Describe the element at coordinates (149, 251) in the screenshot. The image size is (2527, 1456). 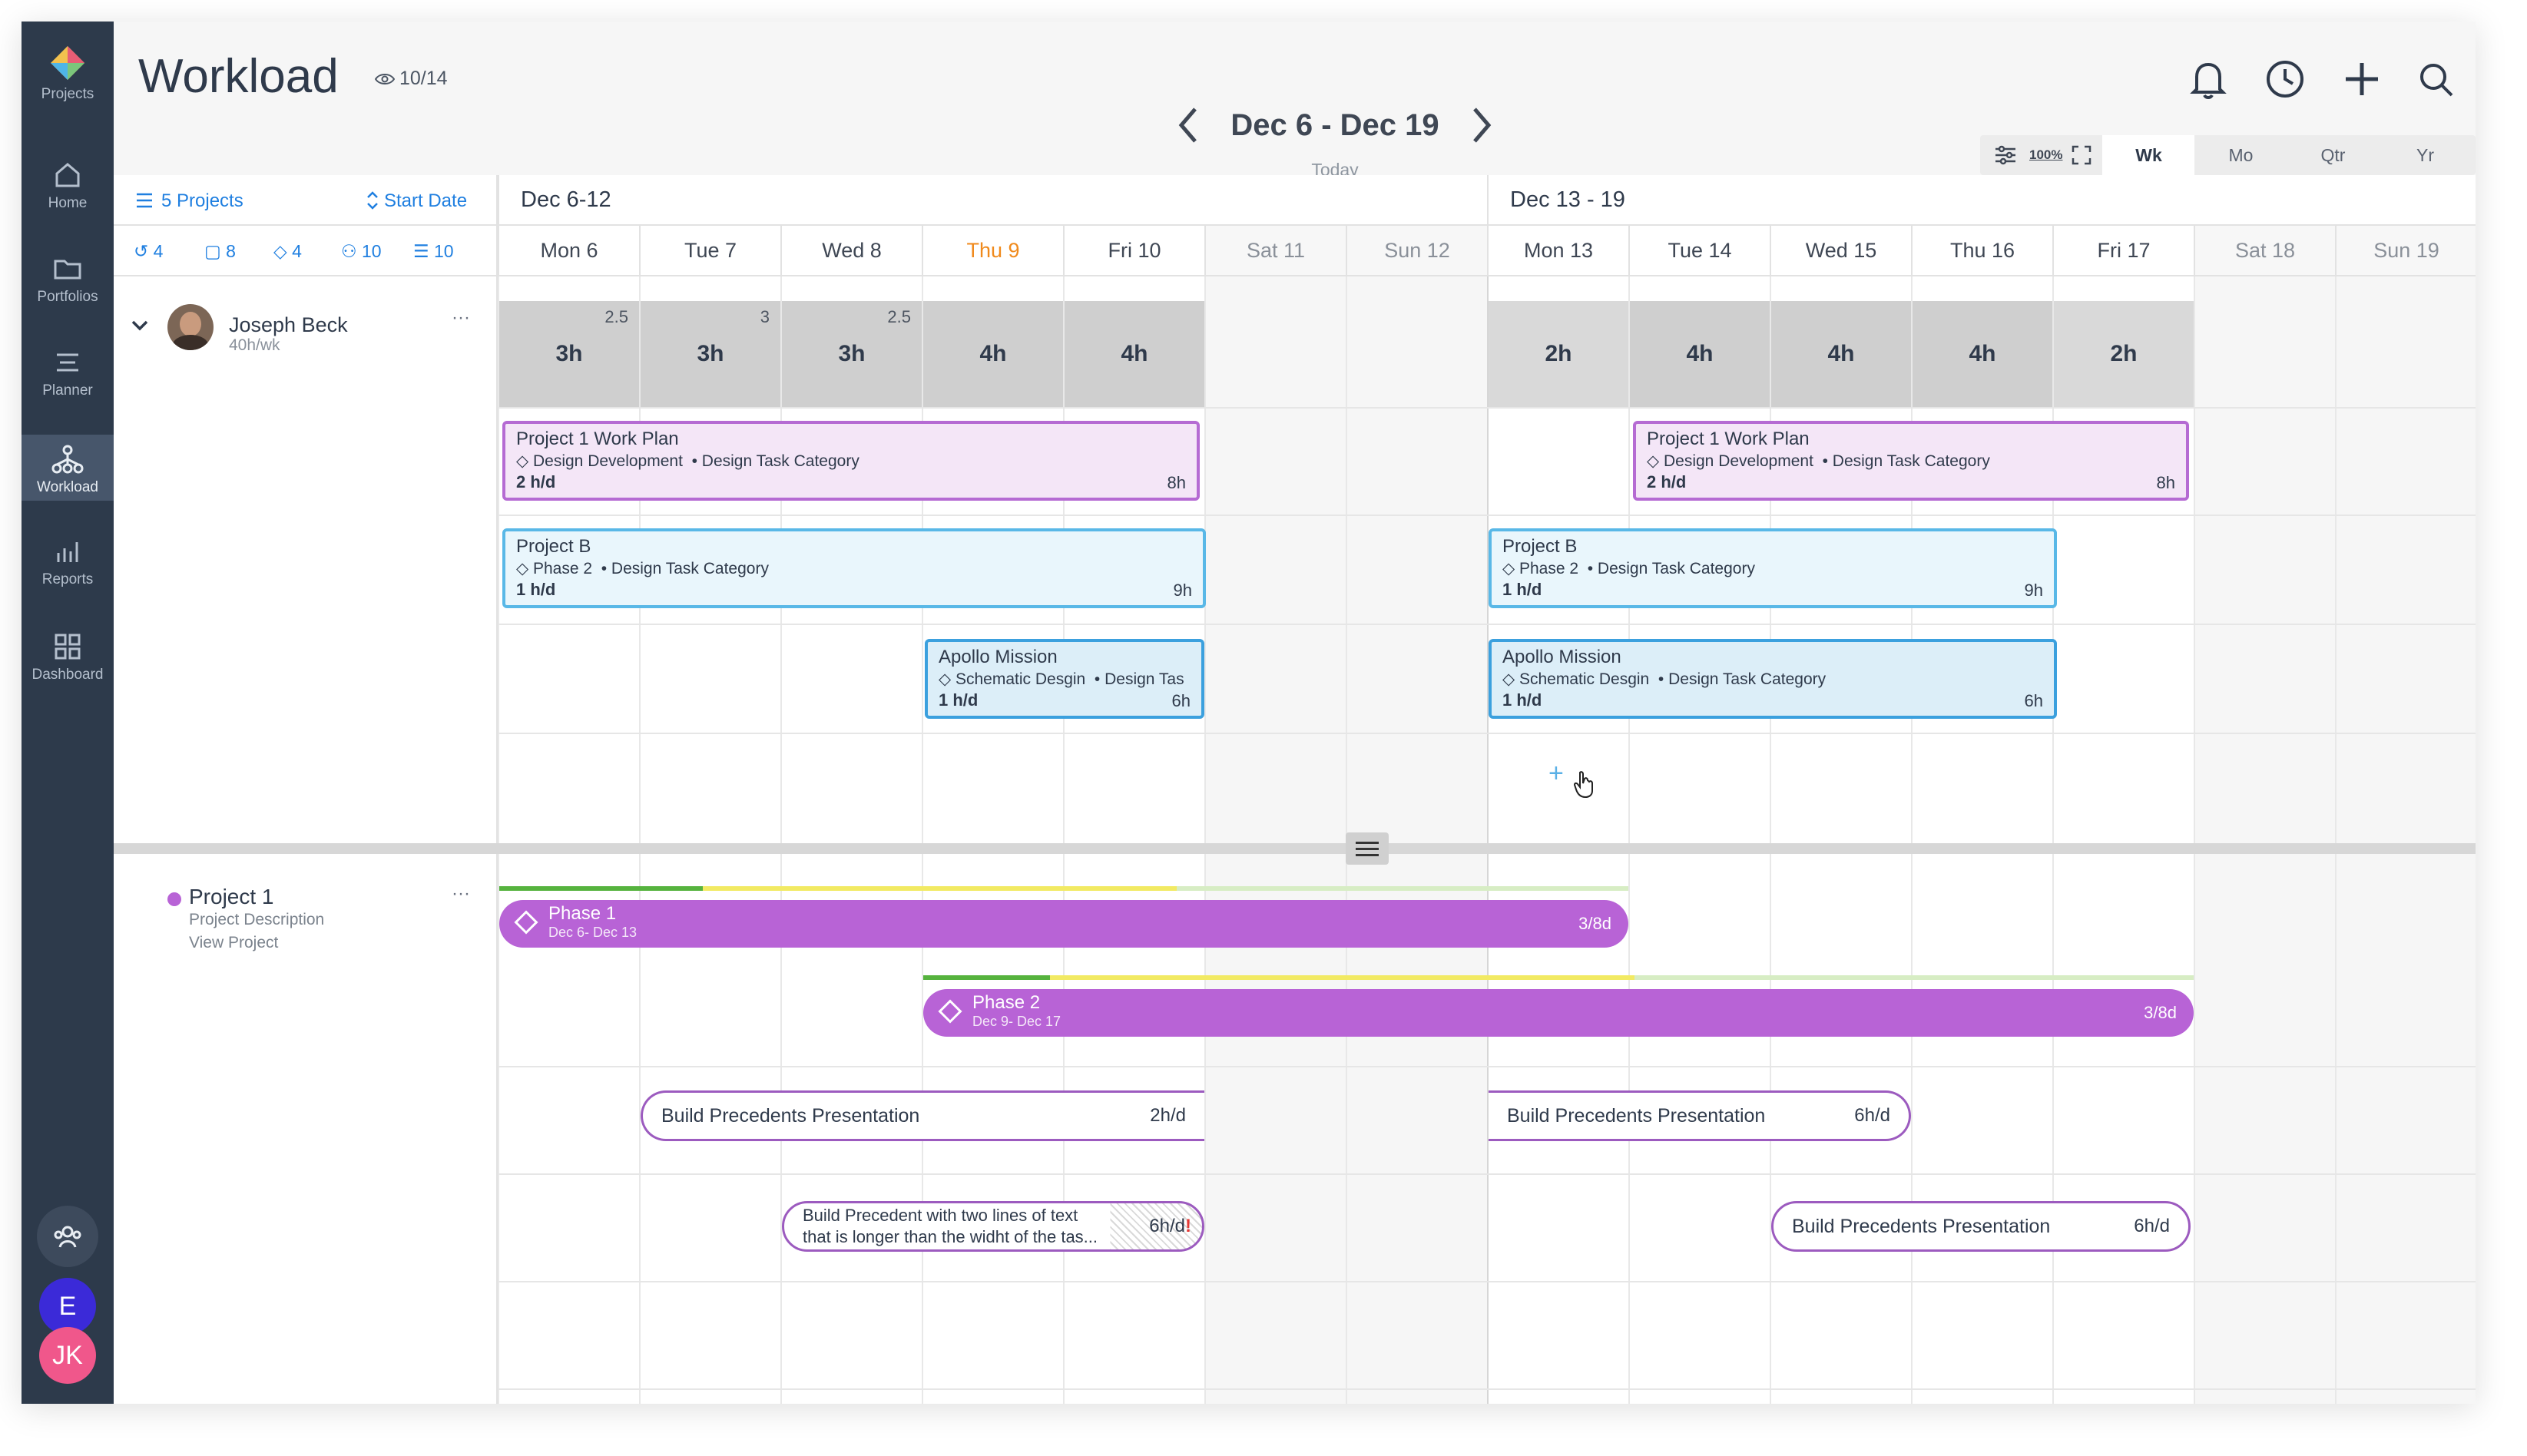
I see `history-filter: ↺ 4` at that location.